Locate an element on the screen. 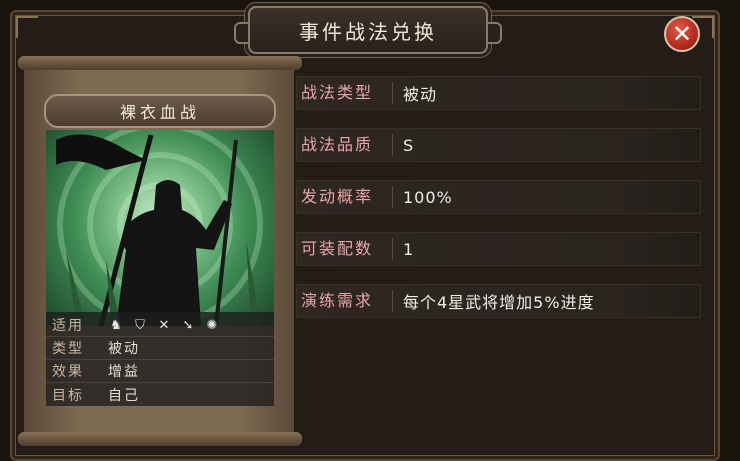 The image size is (740, 461). detail-row-trigger-rate: 发动概率 100% is located at coordinates (498, 197).